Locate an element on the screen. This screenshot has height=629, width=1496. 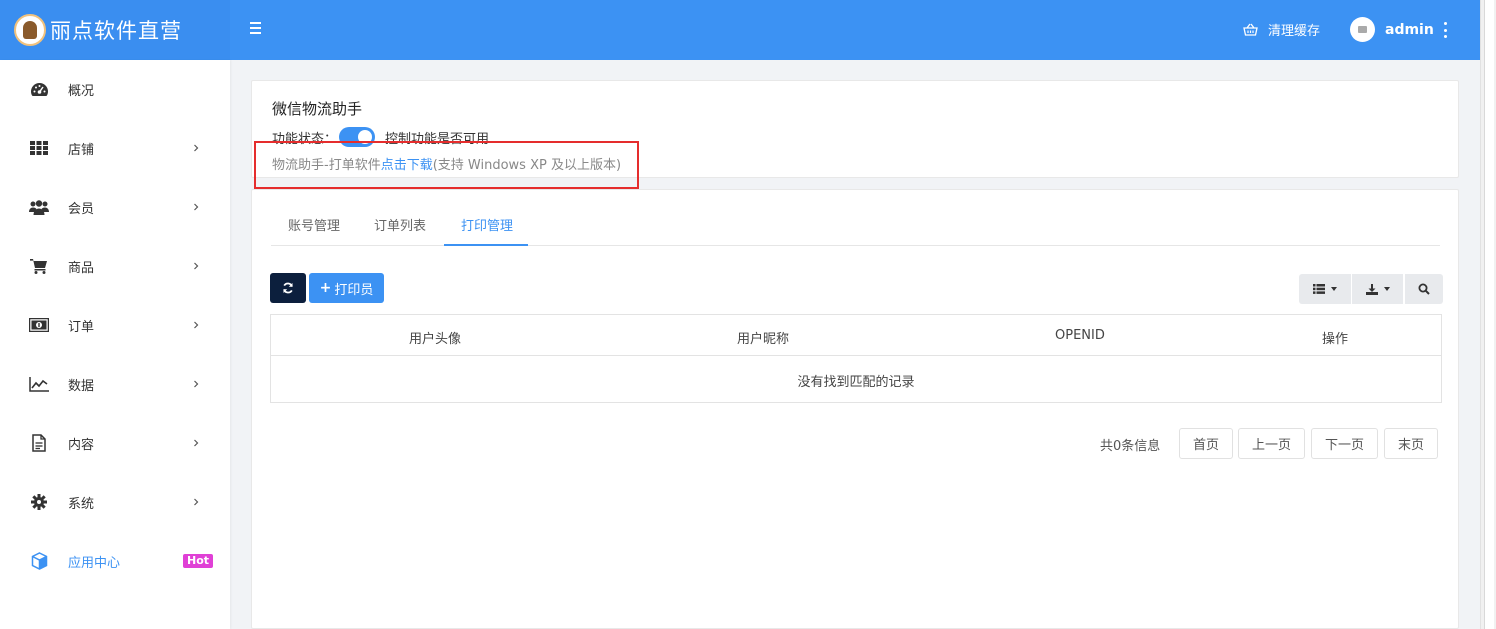
tab-print-management: 打印管理 is located at coordinates (487, 224).